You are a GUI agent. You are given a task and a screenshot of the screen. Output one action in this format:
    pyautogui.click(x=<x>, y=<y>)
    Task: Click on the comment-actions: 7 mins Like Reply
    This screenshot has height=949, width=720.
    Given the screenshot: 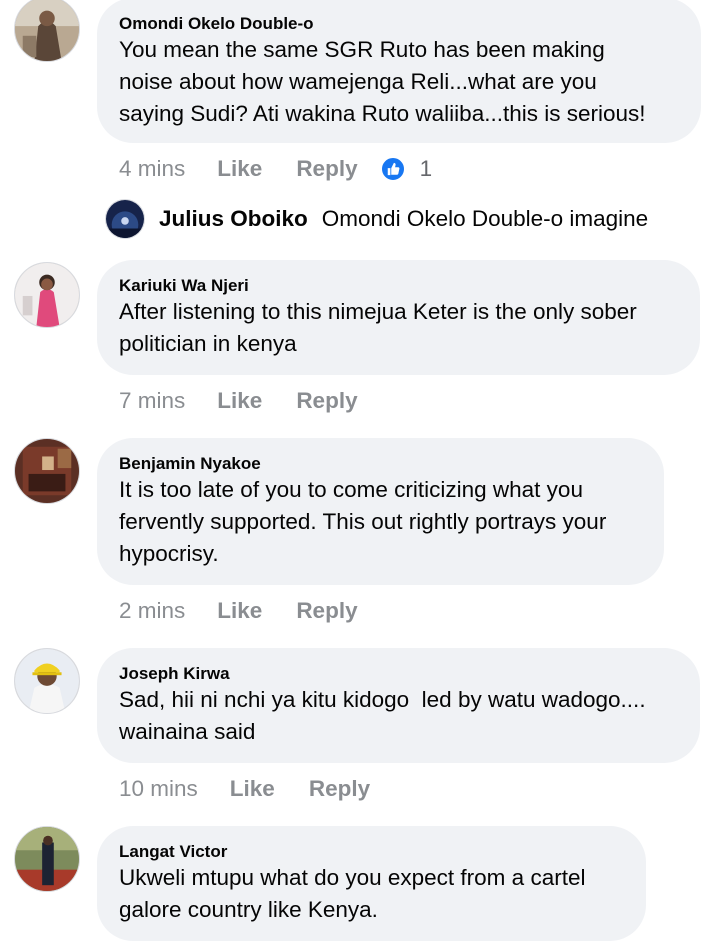 What is the action you would take?
    pyautogui.click(x=255, y=401)
    